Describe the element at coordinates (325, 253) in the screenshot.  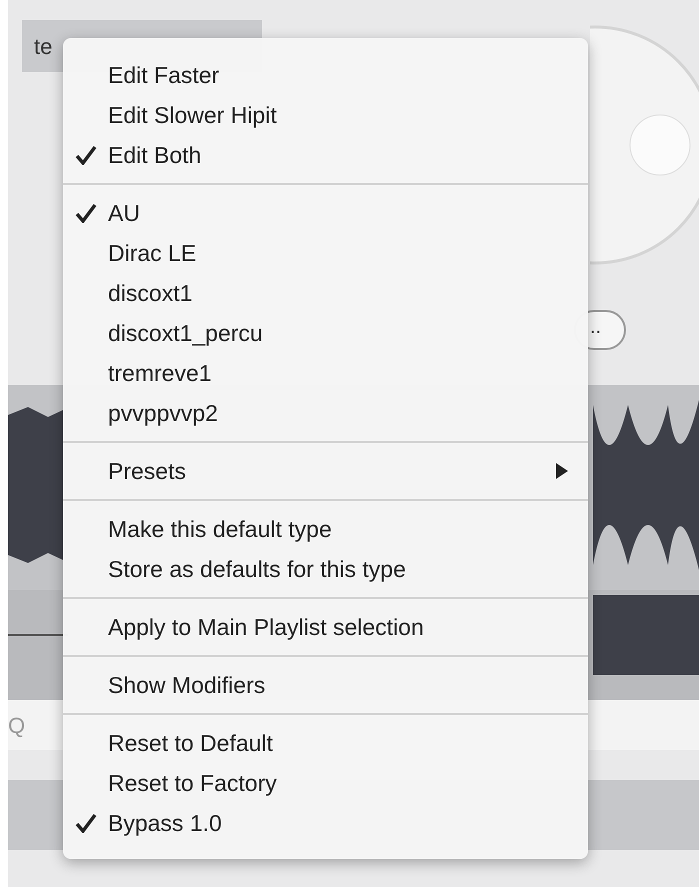
I see `menu-item: Dirac LE` at that location.